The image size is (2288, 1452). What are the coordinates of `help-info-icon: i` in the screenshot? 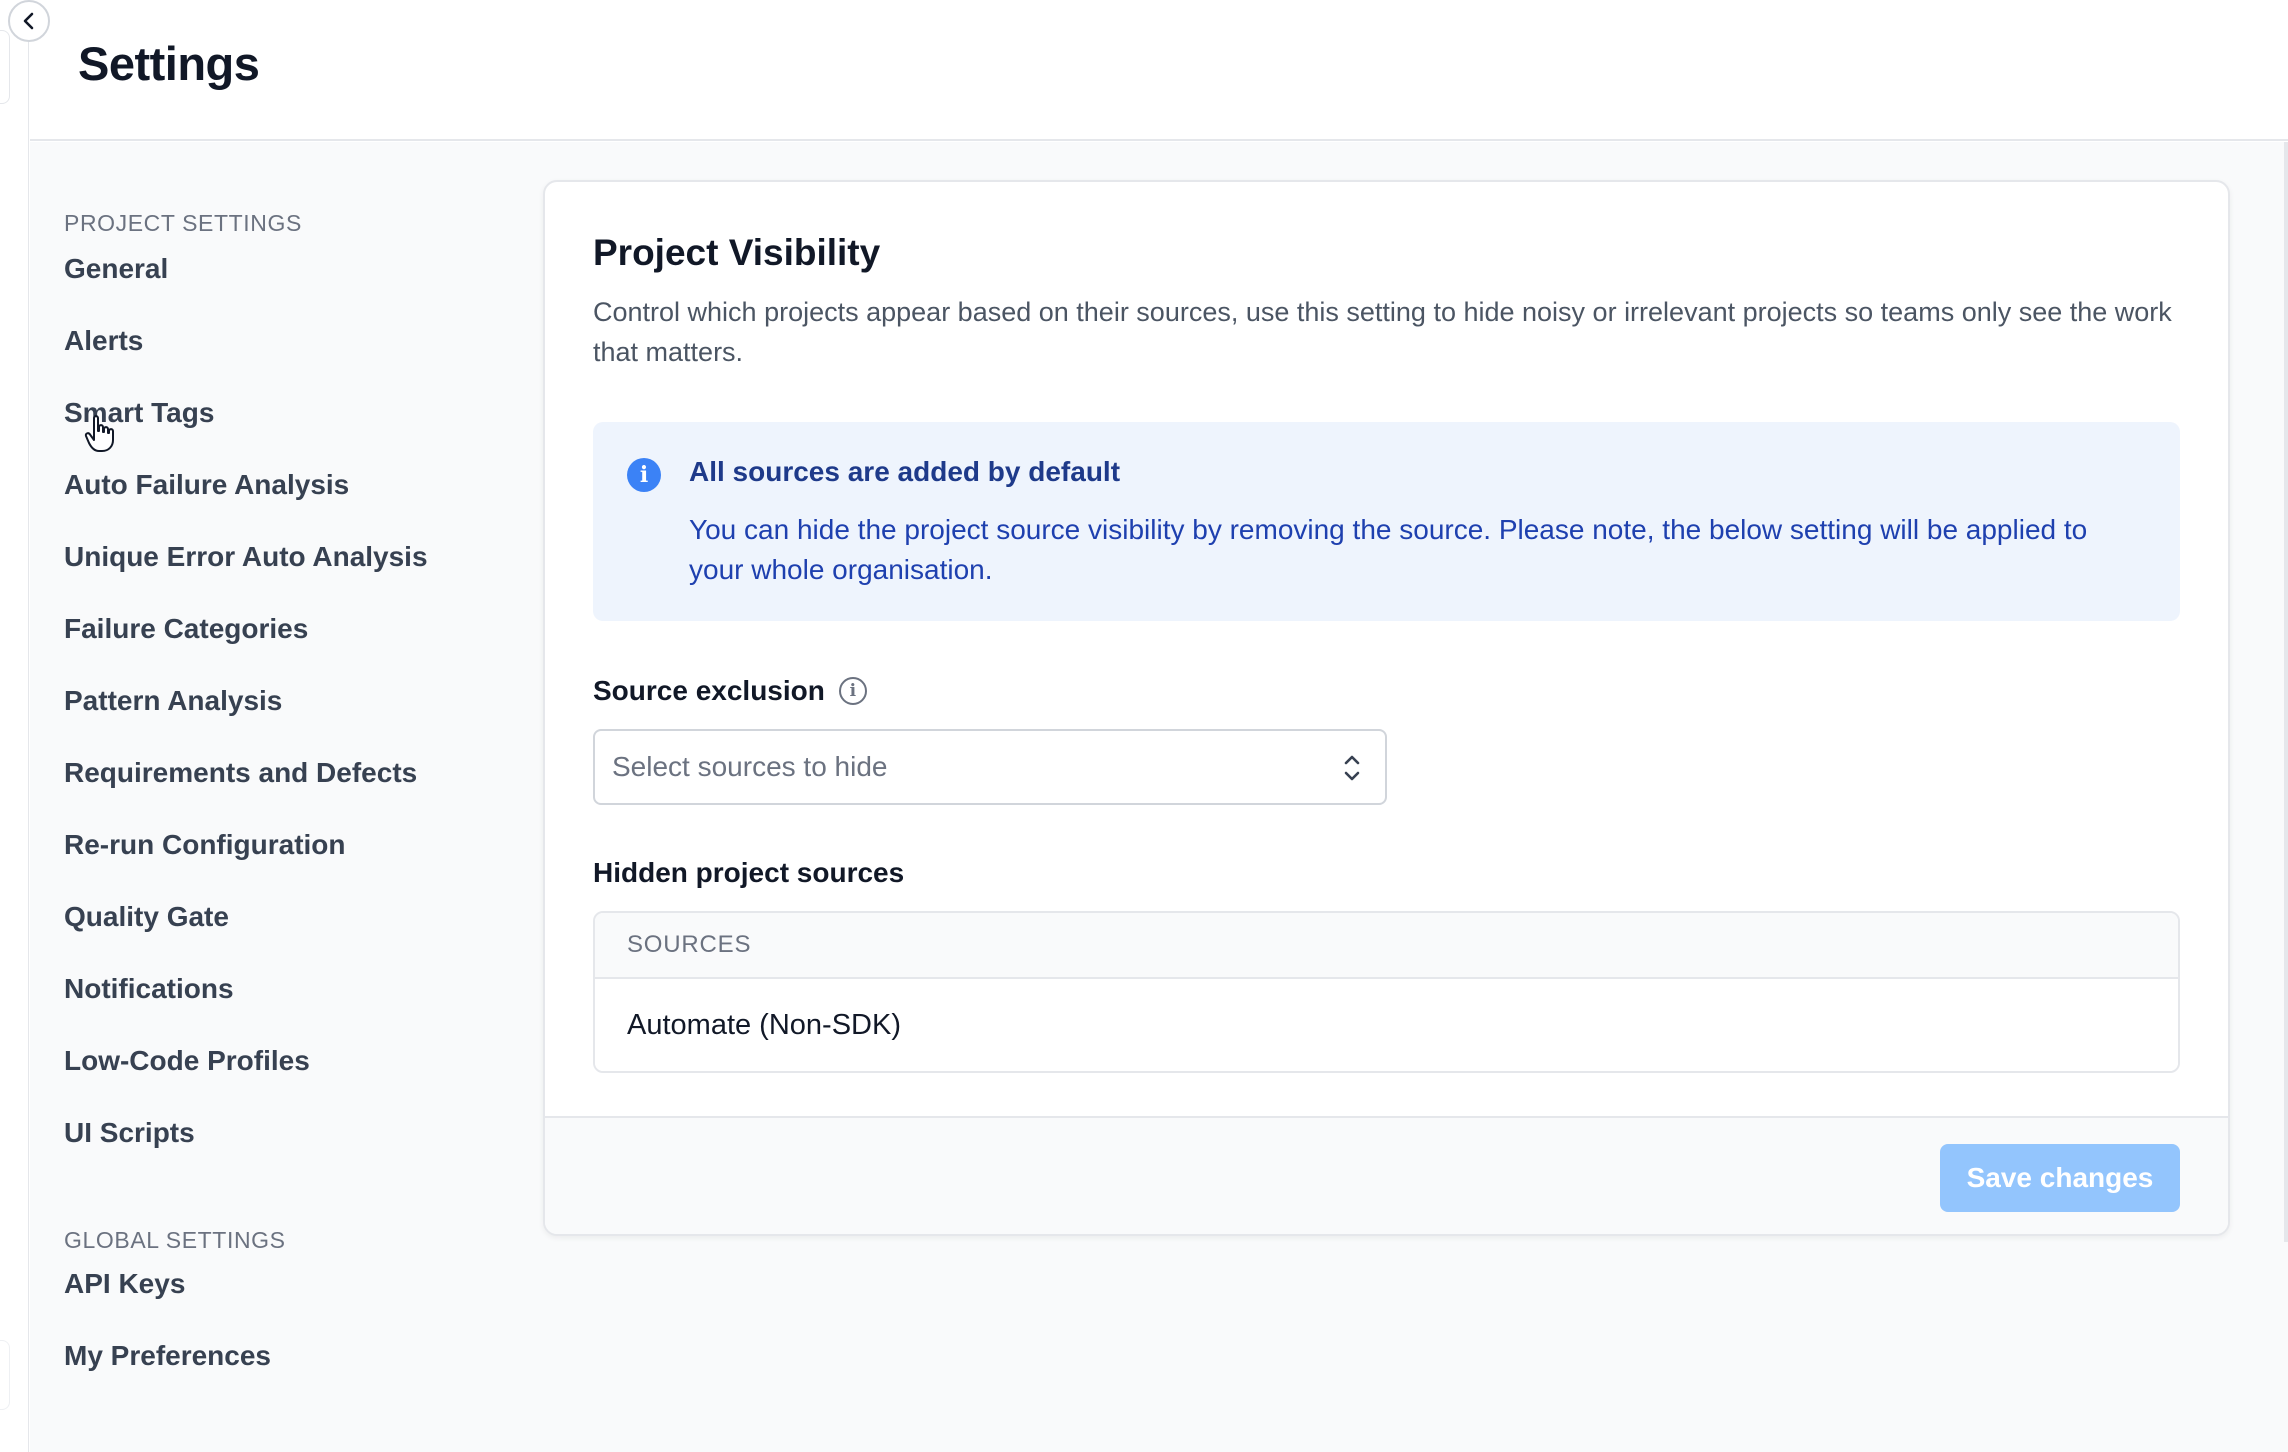 It's located at (852, 691).